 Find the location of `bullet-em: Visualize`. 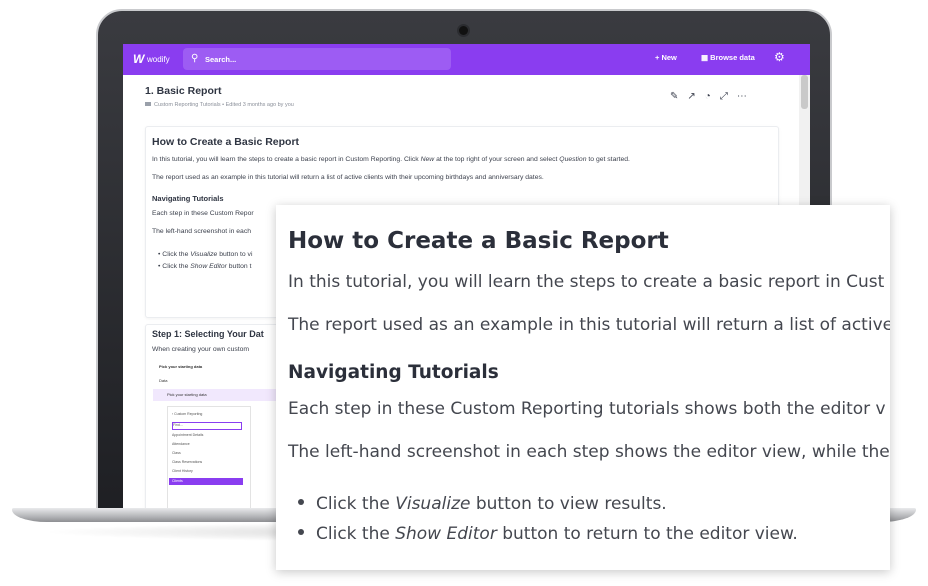

bullet-em: Visualize is located at coordinates (204, 254).